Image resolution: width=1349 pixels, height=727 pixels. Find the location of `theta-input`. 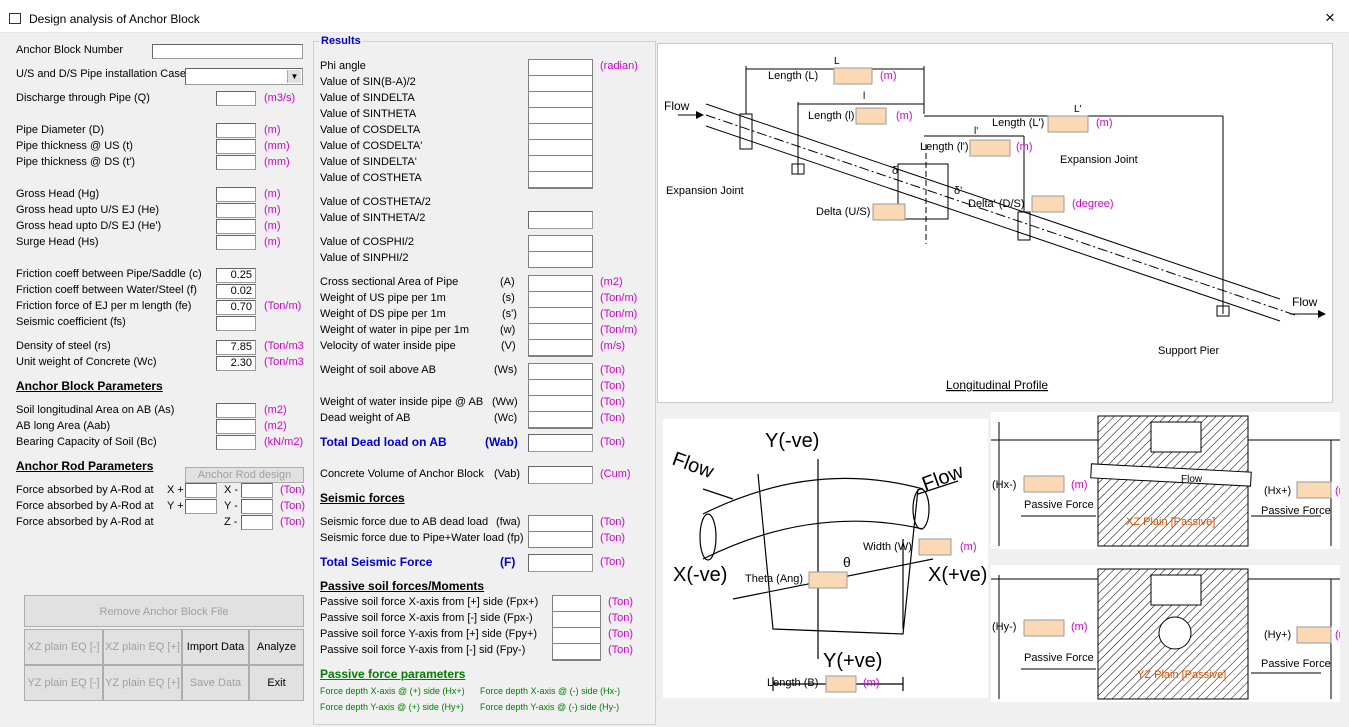

theta-input is located at coordinates (828, 580).